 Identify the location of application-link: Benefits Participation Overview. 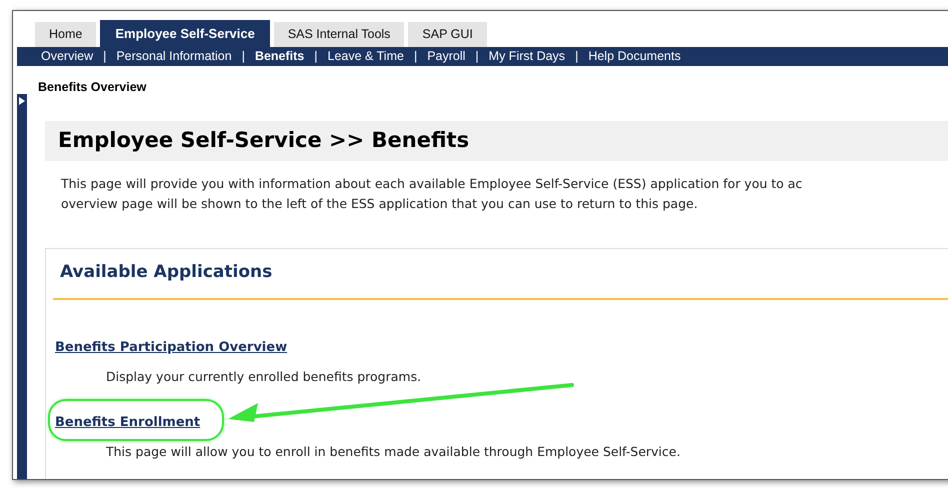
(171, 347).